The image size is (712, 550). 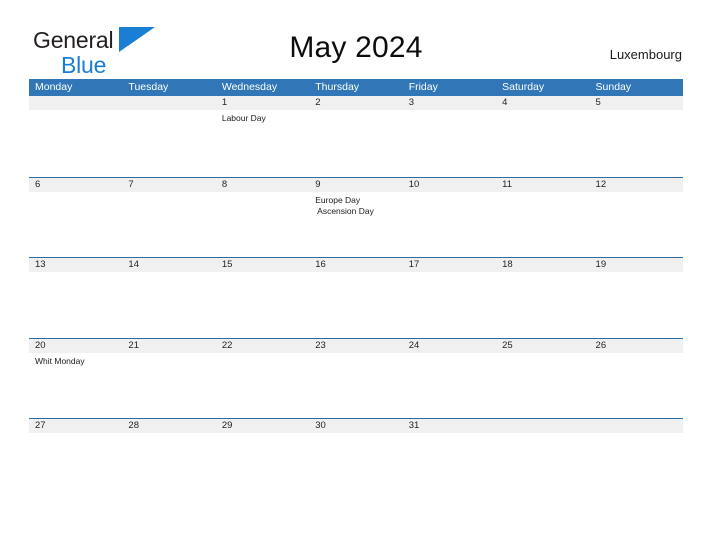 What do you see at coordinates (262, 185) in the screenshot?
I see `day-number-8: 8` at bounding box center [262, 185].